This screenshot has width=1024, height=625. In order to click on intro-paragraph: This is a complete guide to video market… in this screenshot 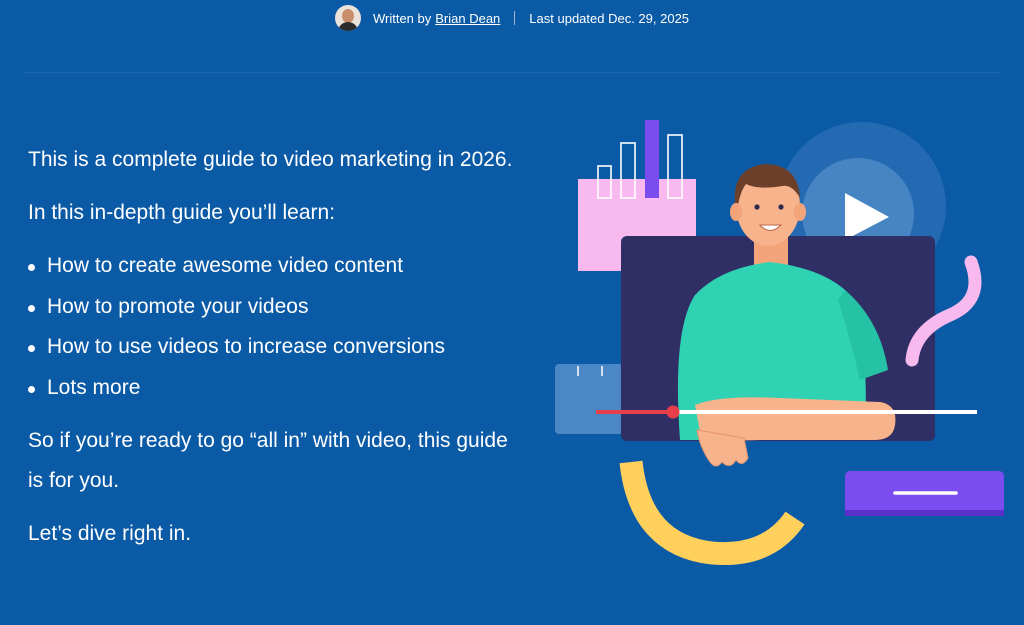, I will do `click(270, 159)`.